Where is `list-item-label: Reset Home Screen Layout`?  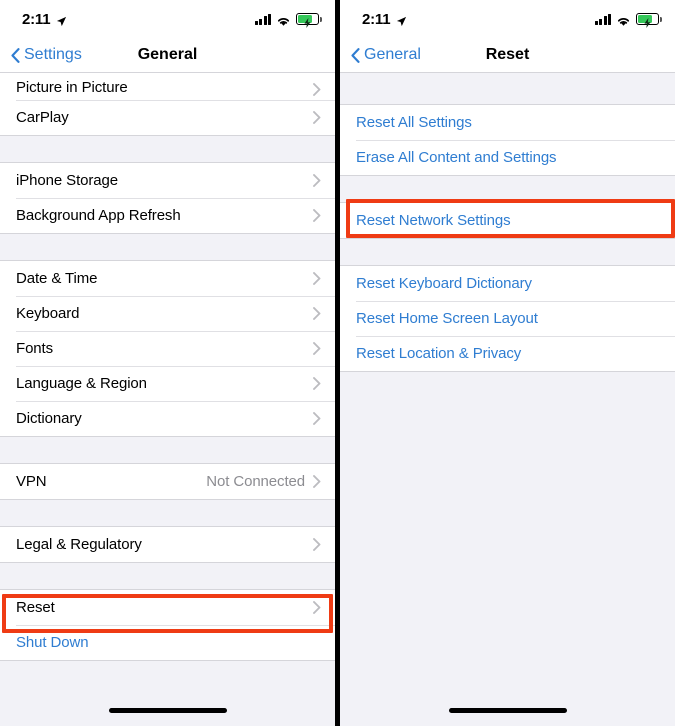
list-item-label: Reset Home Screen Layout is located at coordinates (447, 318).